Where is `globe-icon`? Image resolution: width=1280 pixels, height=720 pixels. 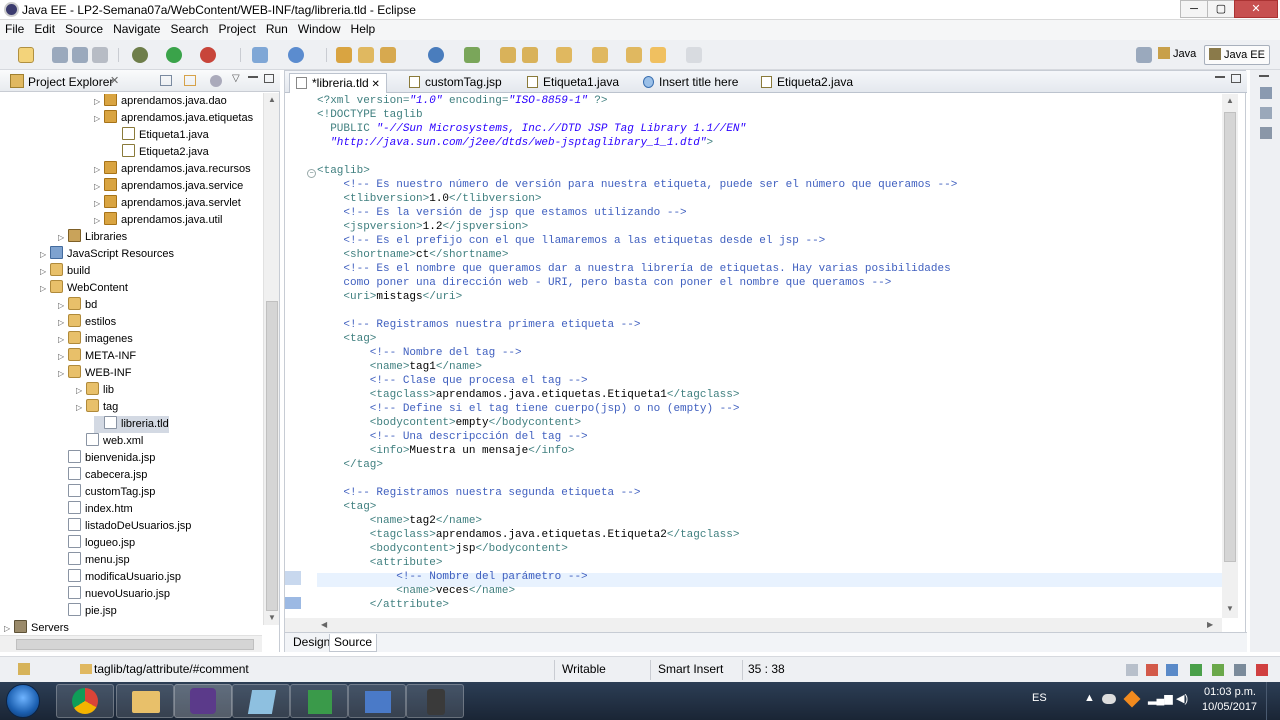 globe-icon is located at coordinates (436, 55).